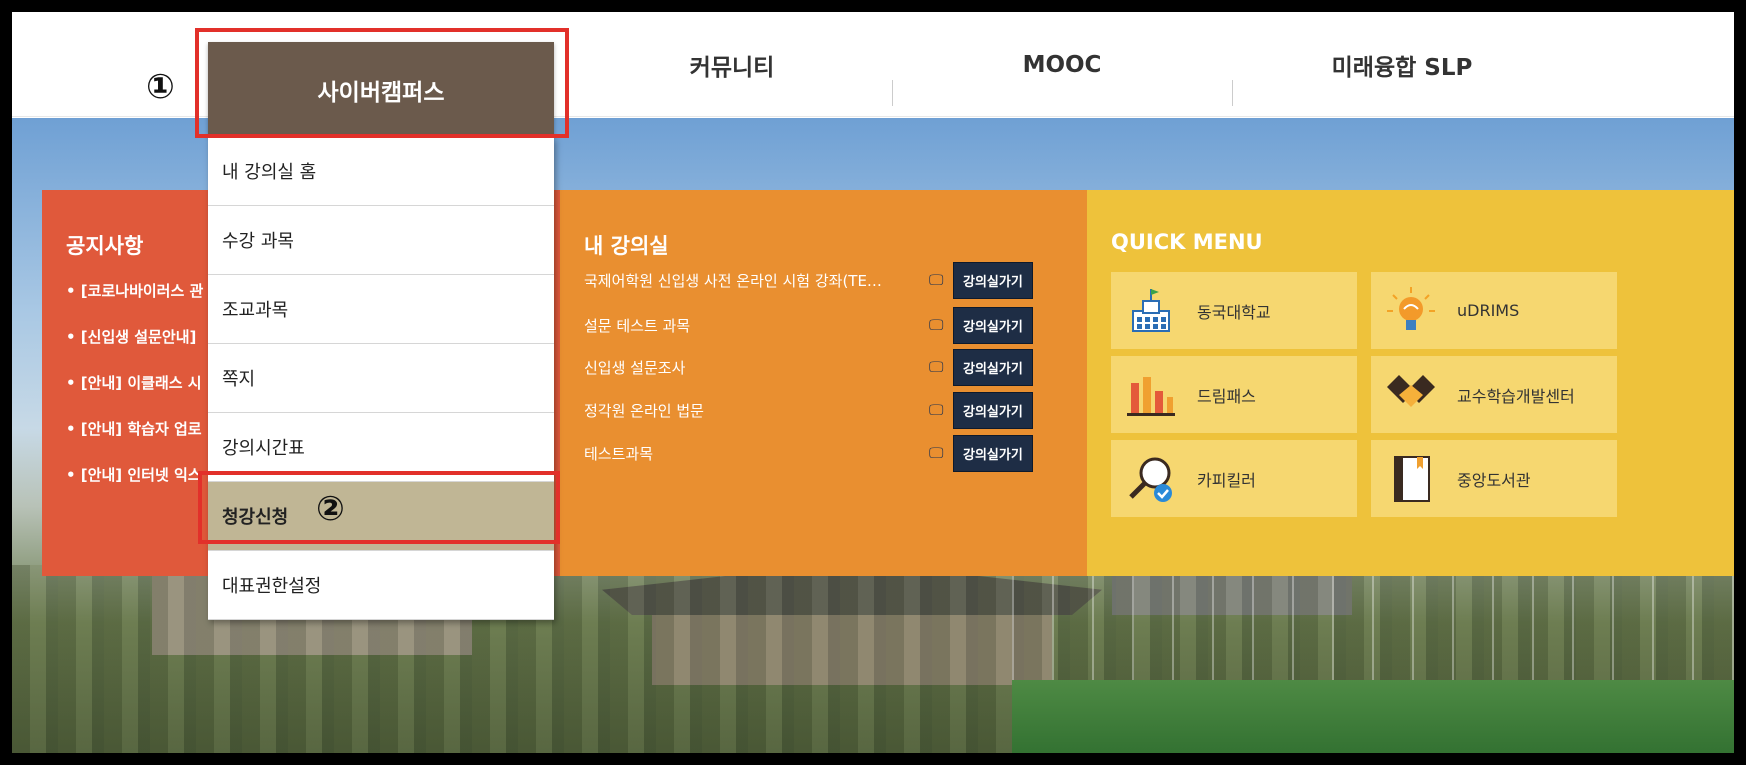 The height and width of the screenshot is (765, 1746). I want to click on lecture-row: 신입생 설문조사 🖵 강의실가기, so click(824, 367).